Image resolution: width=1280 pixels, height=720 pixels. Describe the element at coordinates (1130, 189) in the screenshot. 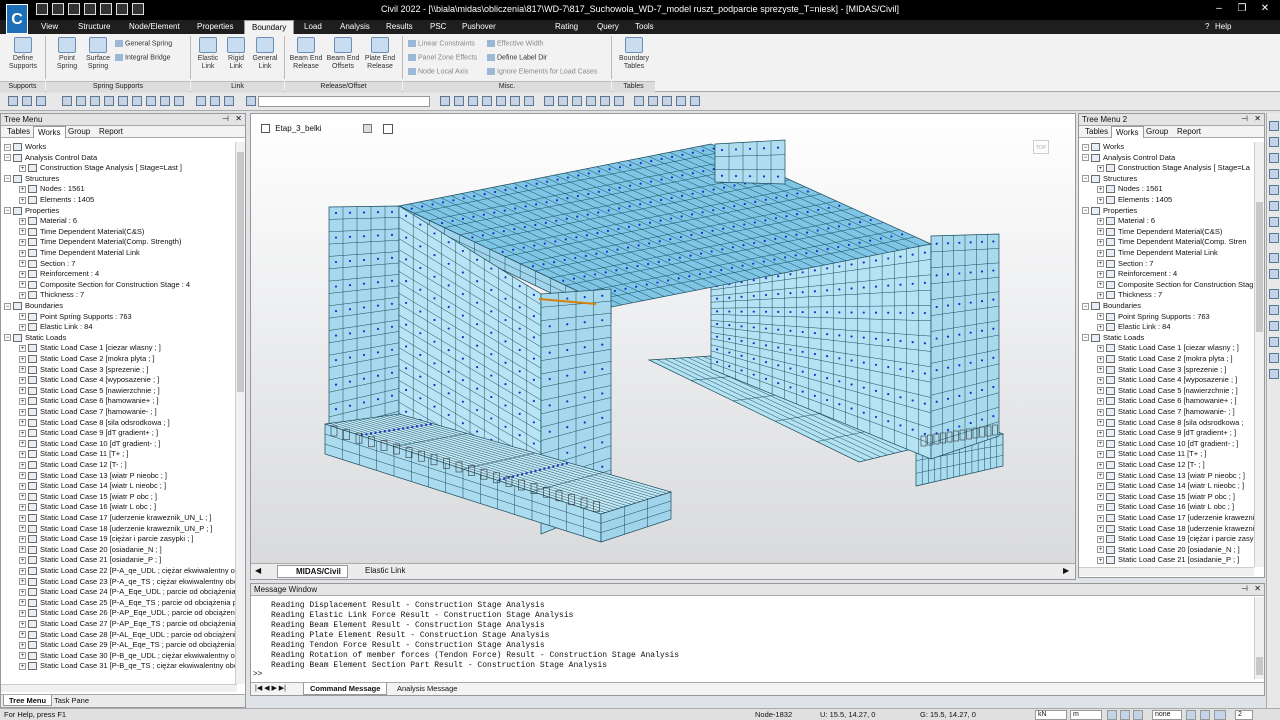

I see `tree-item: + Nodes : 1561` at that location.